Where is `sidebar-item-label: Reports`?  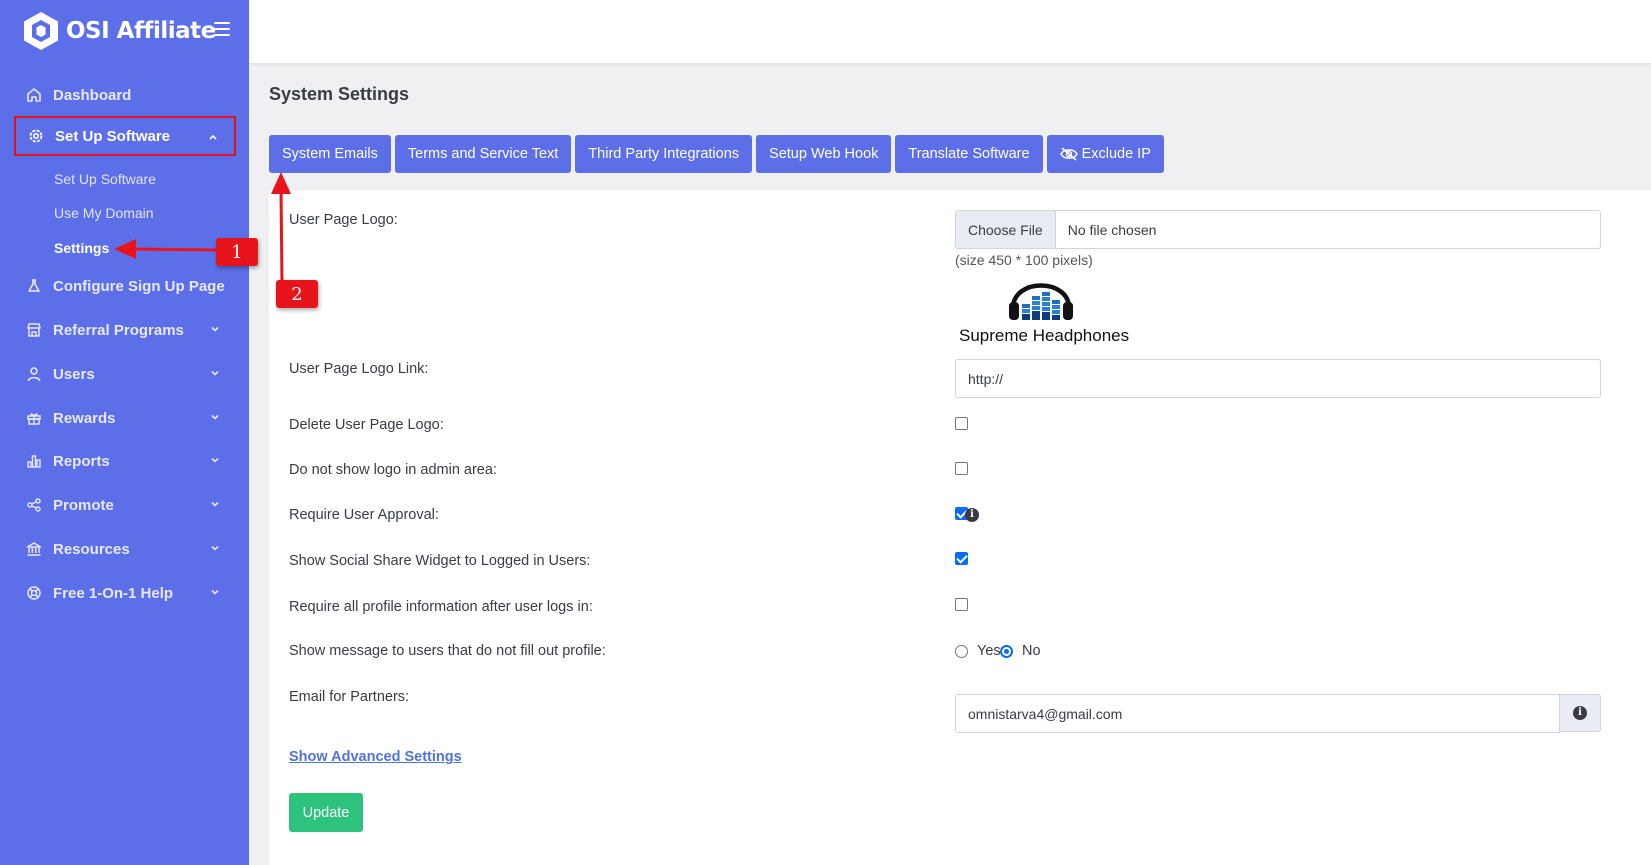
sidebar-item-label: Reports is located at coordinates (81, 461).